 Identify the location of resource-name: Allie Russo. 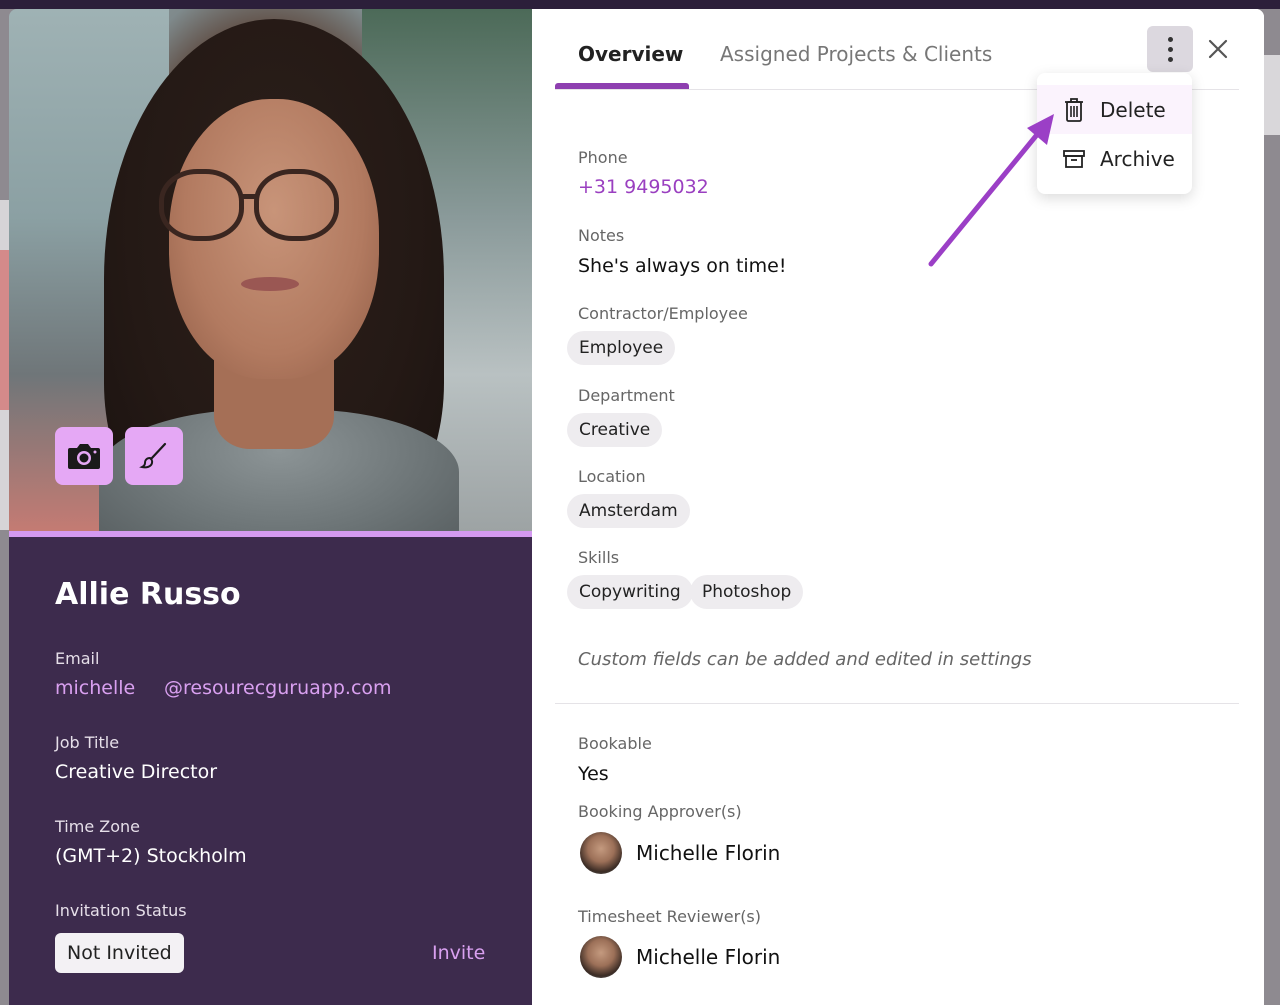
(148, 594).